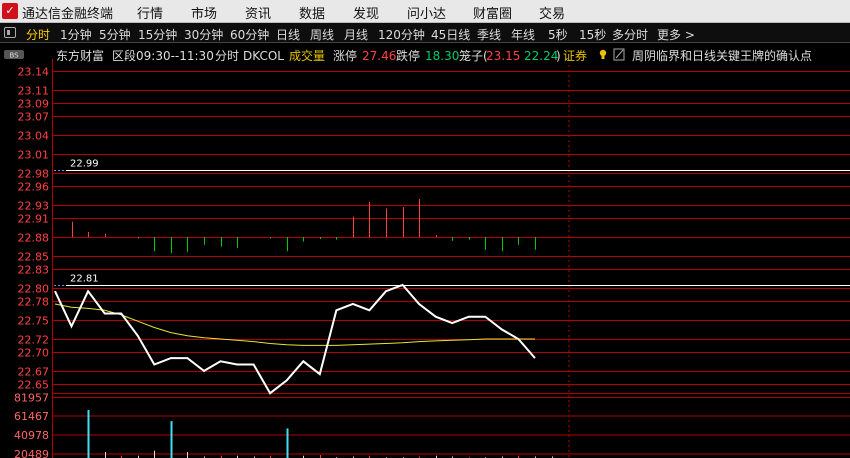 Image resolution: width=850 pixels, height=458 pixels. Describe the element at coordinates (31, 435) in the screenshot. I see `volume-tick-label: 40978` at that location.